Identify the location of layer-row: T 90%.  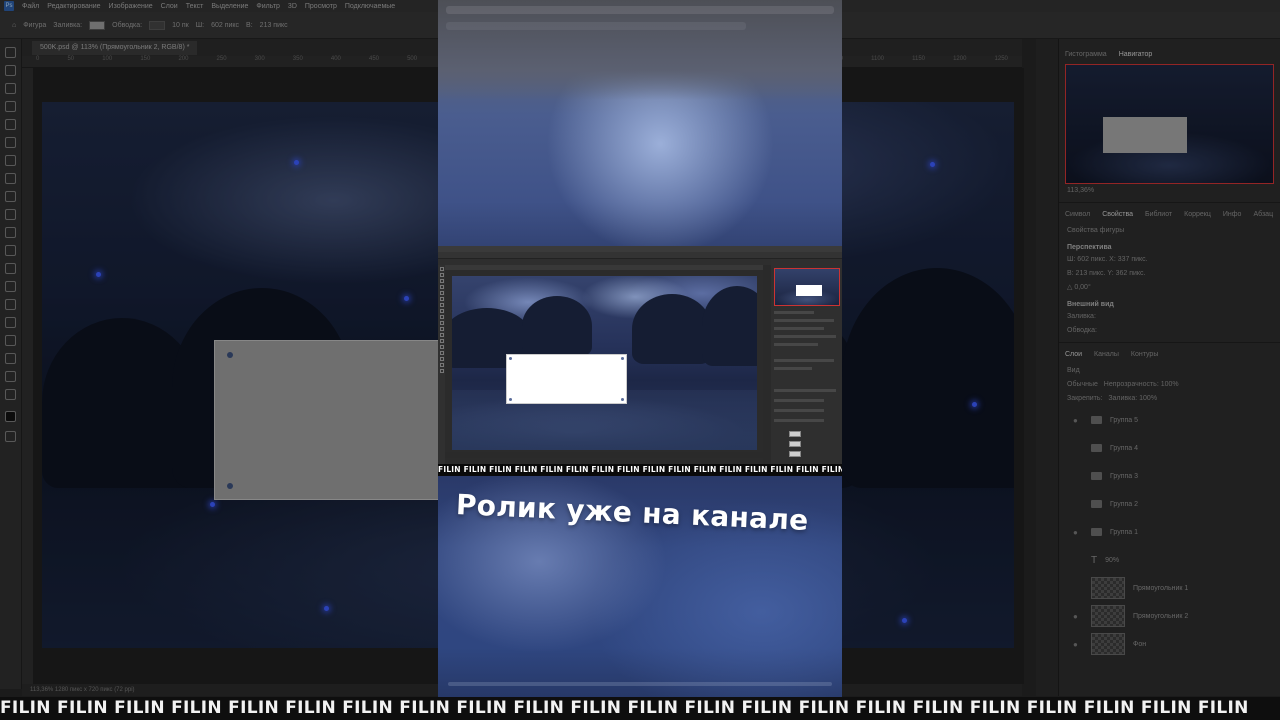
(1169, 560).